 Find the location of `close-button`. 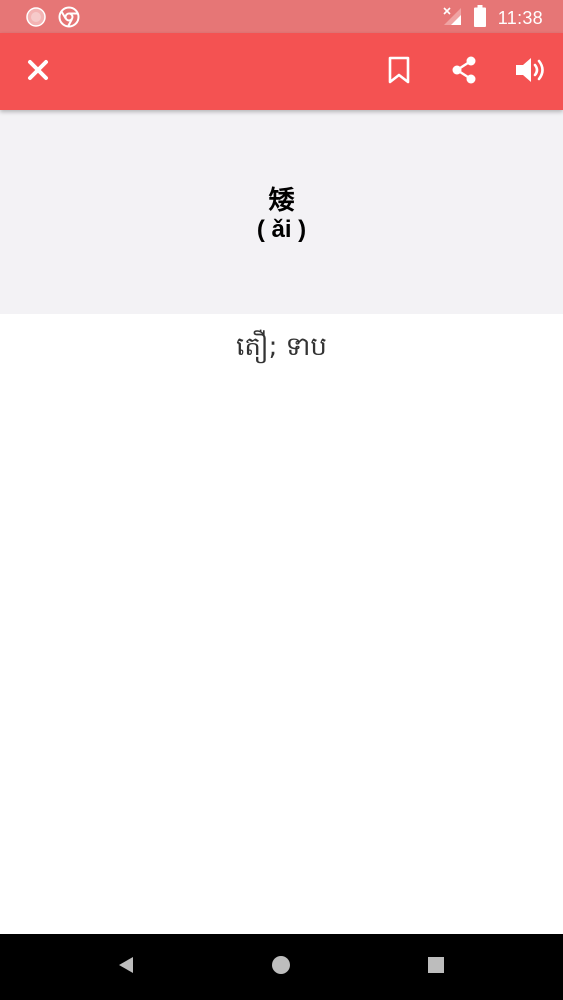

close-button is located at coordinates (38, 71).